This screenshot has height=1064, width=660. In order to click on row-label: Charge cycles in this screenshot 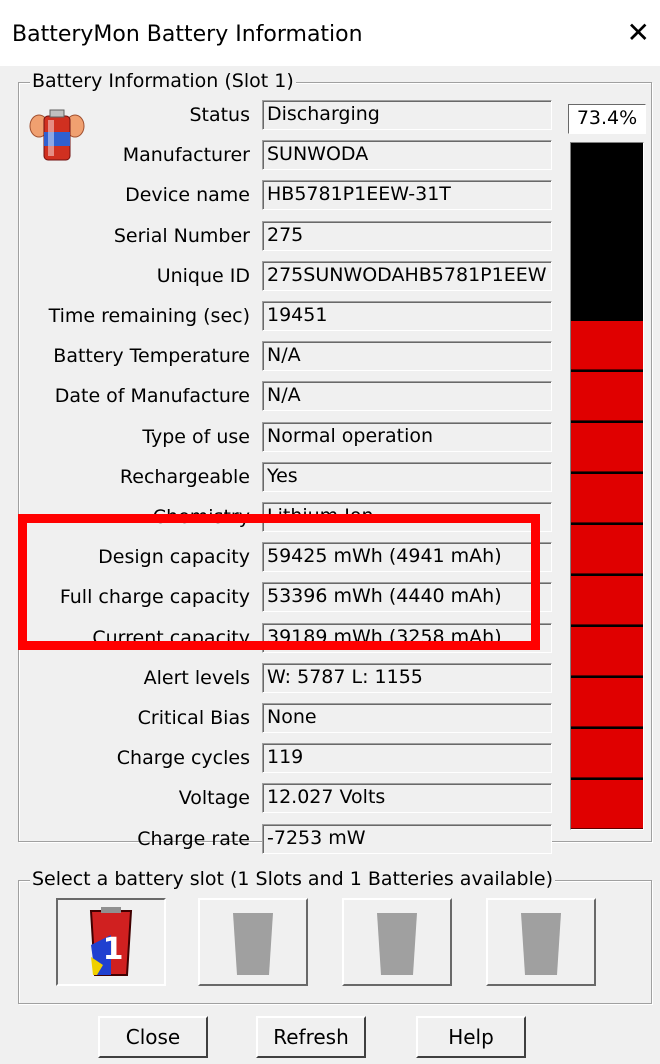, I will do `click(183, 758)`.